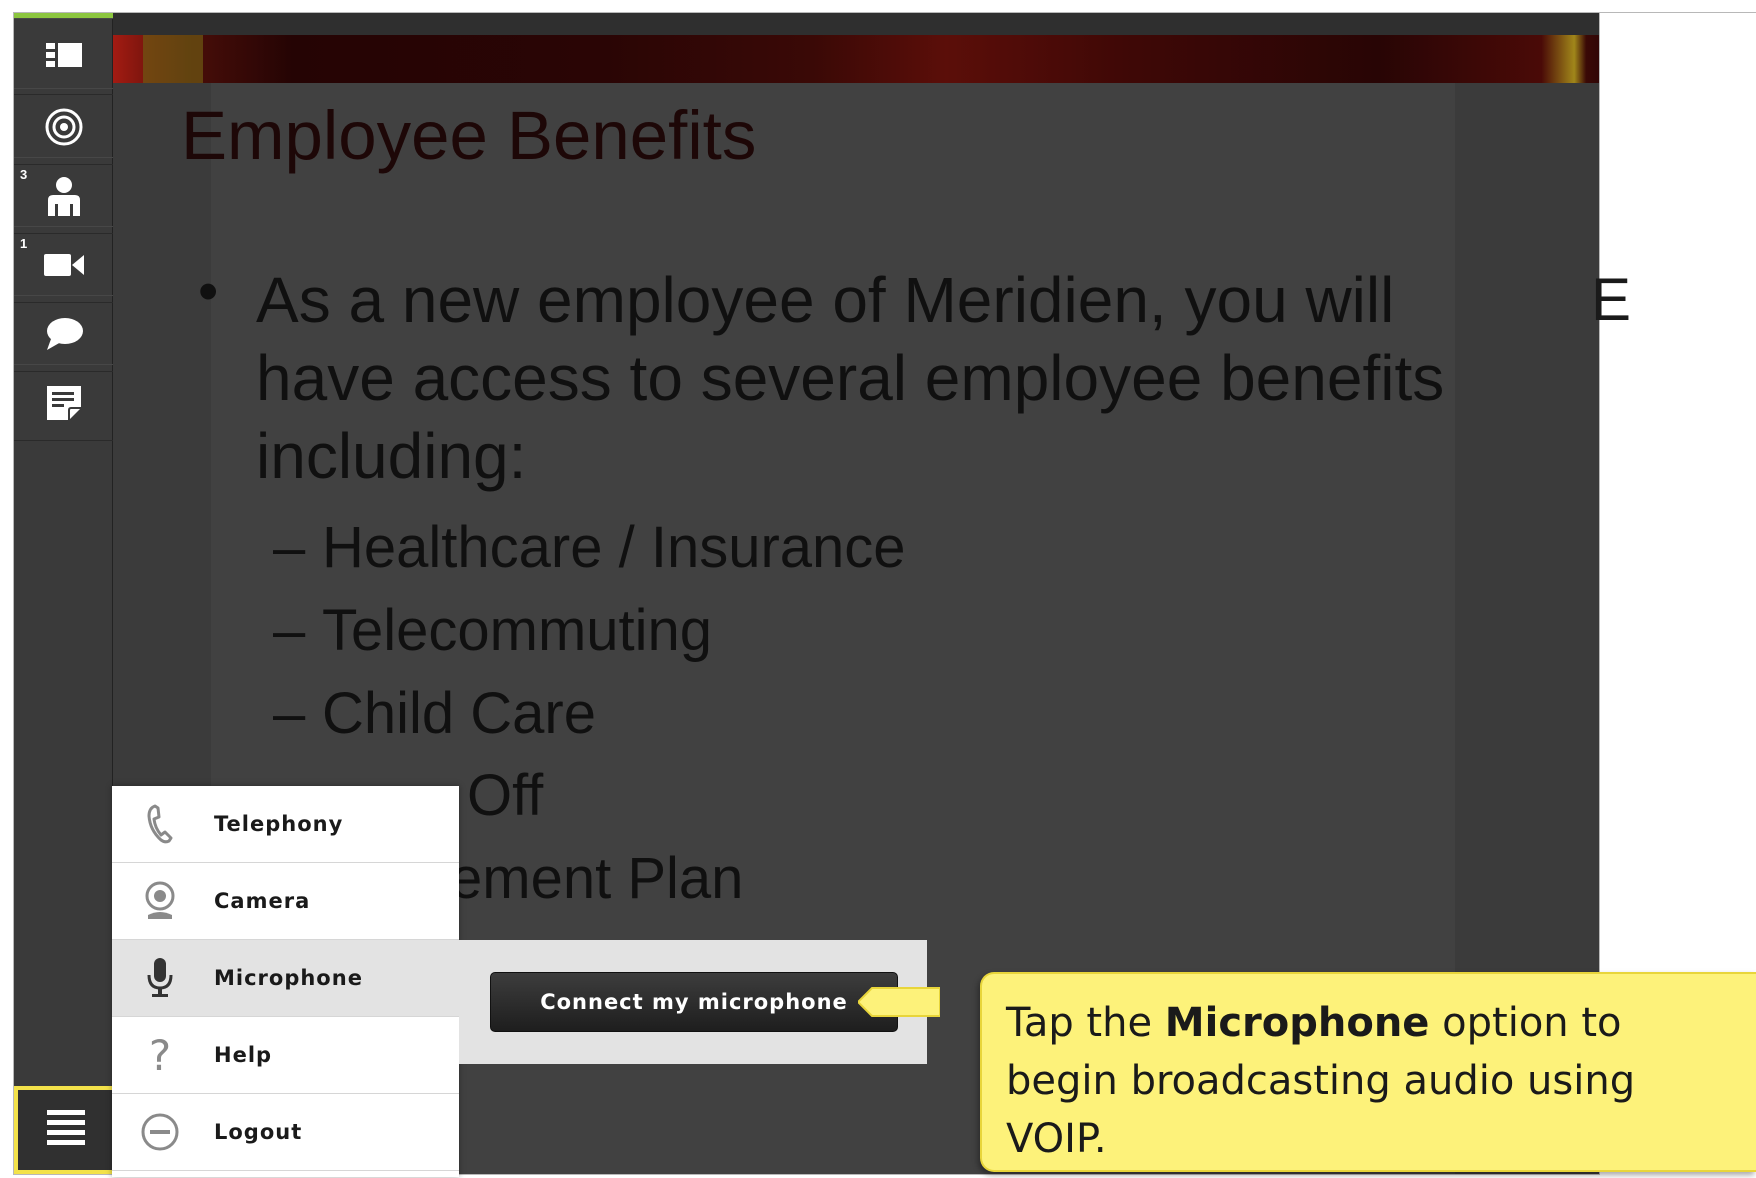  I want to click on sub-item-telecommuting: Telecommuting, so click(517, 630).